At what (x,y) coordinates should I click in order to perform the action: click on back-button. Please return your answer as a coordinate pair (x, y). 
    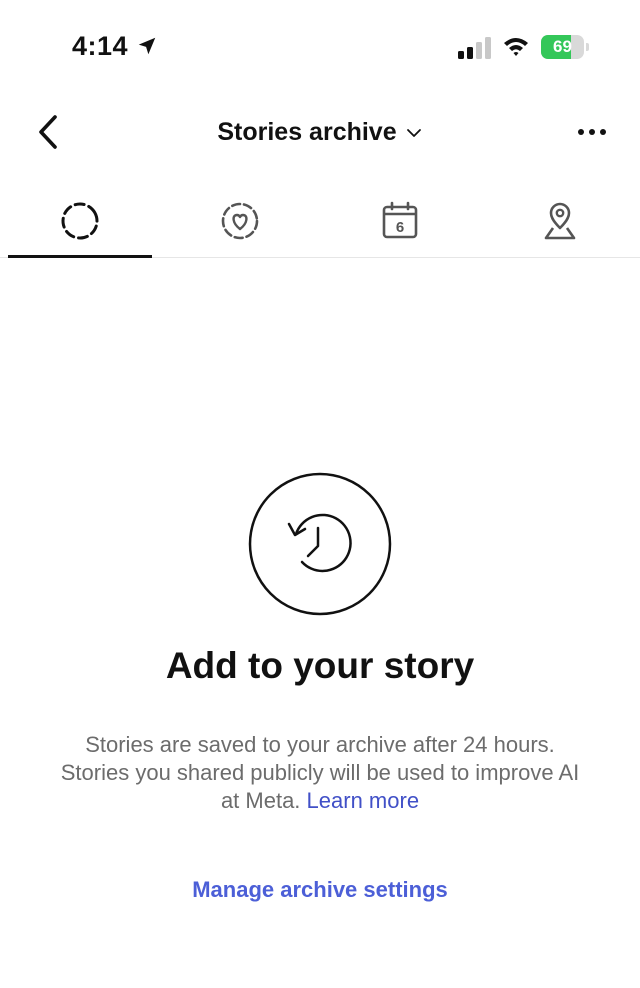
    Looking at the image, I should click on (48, 132).